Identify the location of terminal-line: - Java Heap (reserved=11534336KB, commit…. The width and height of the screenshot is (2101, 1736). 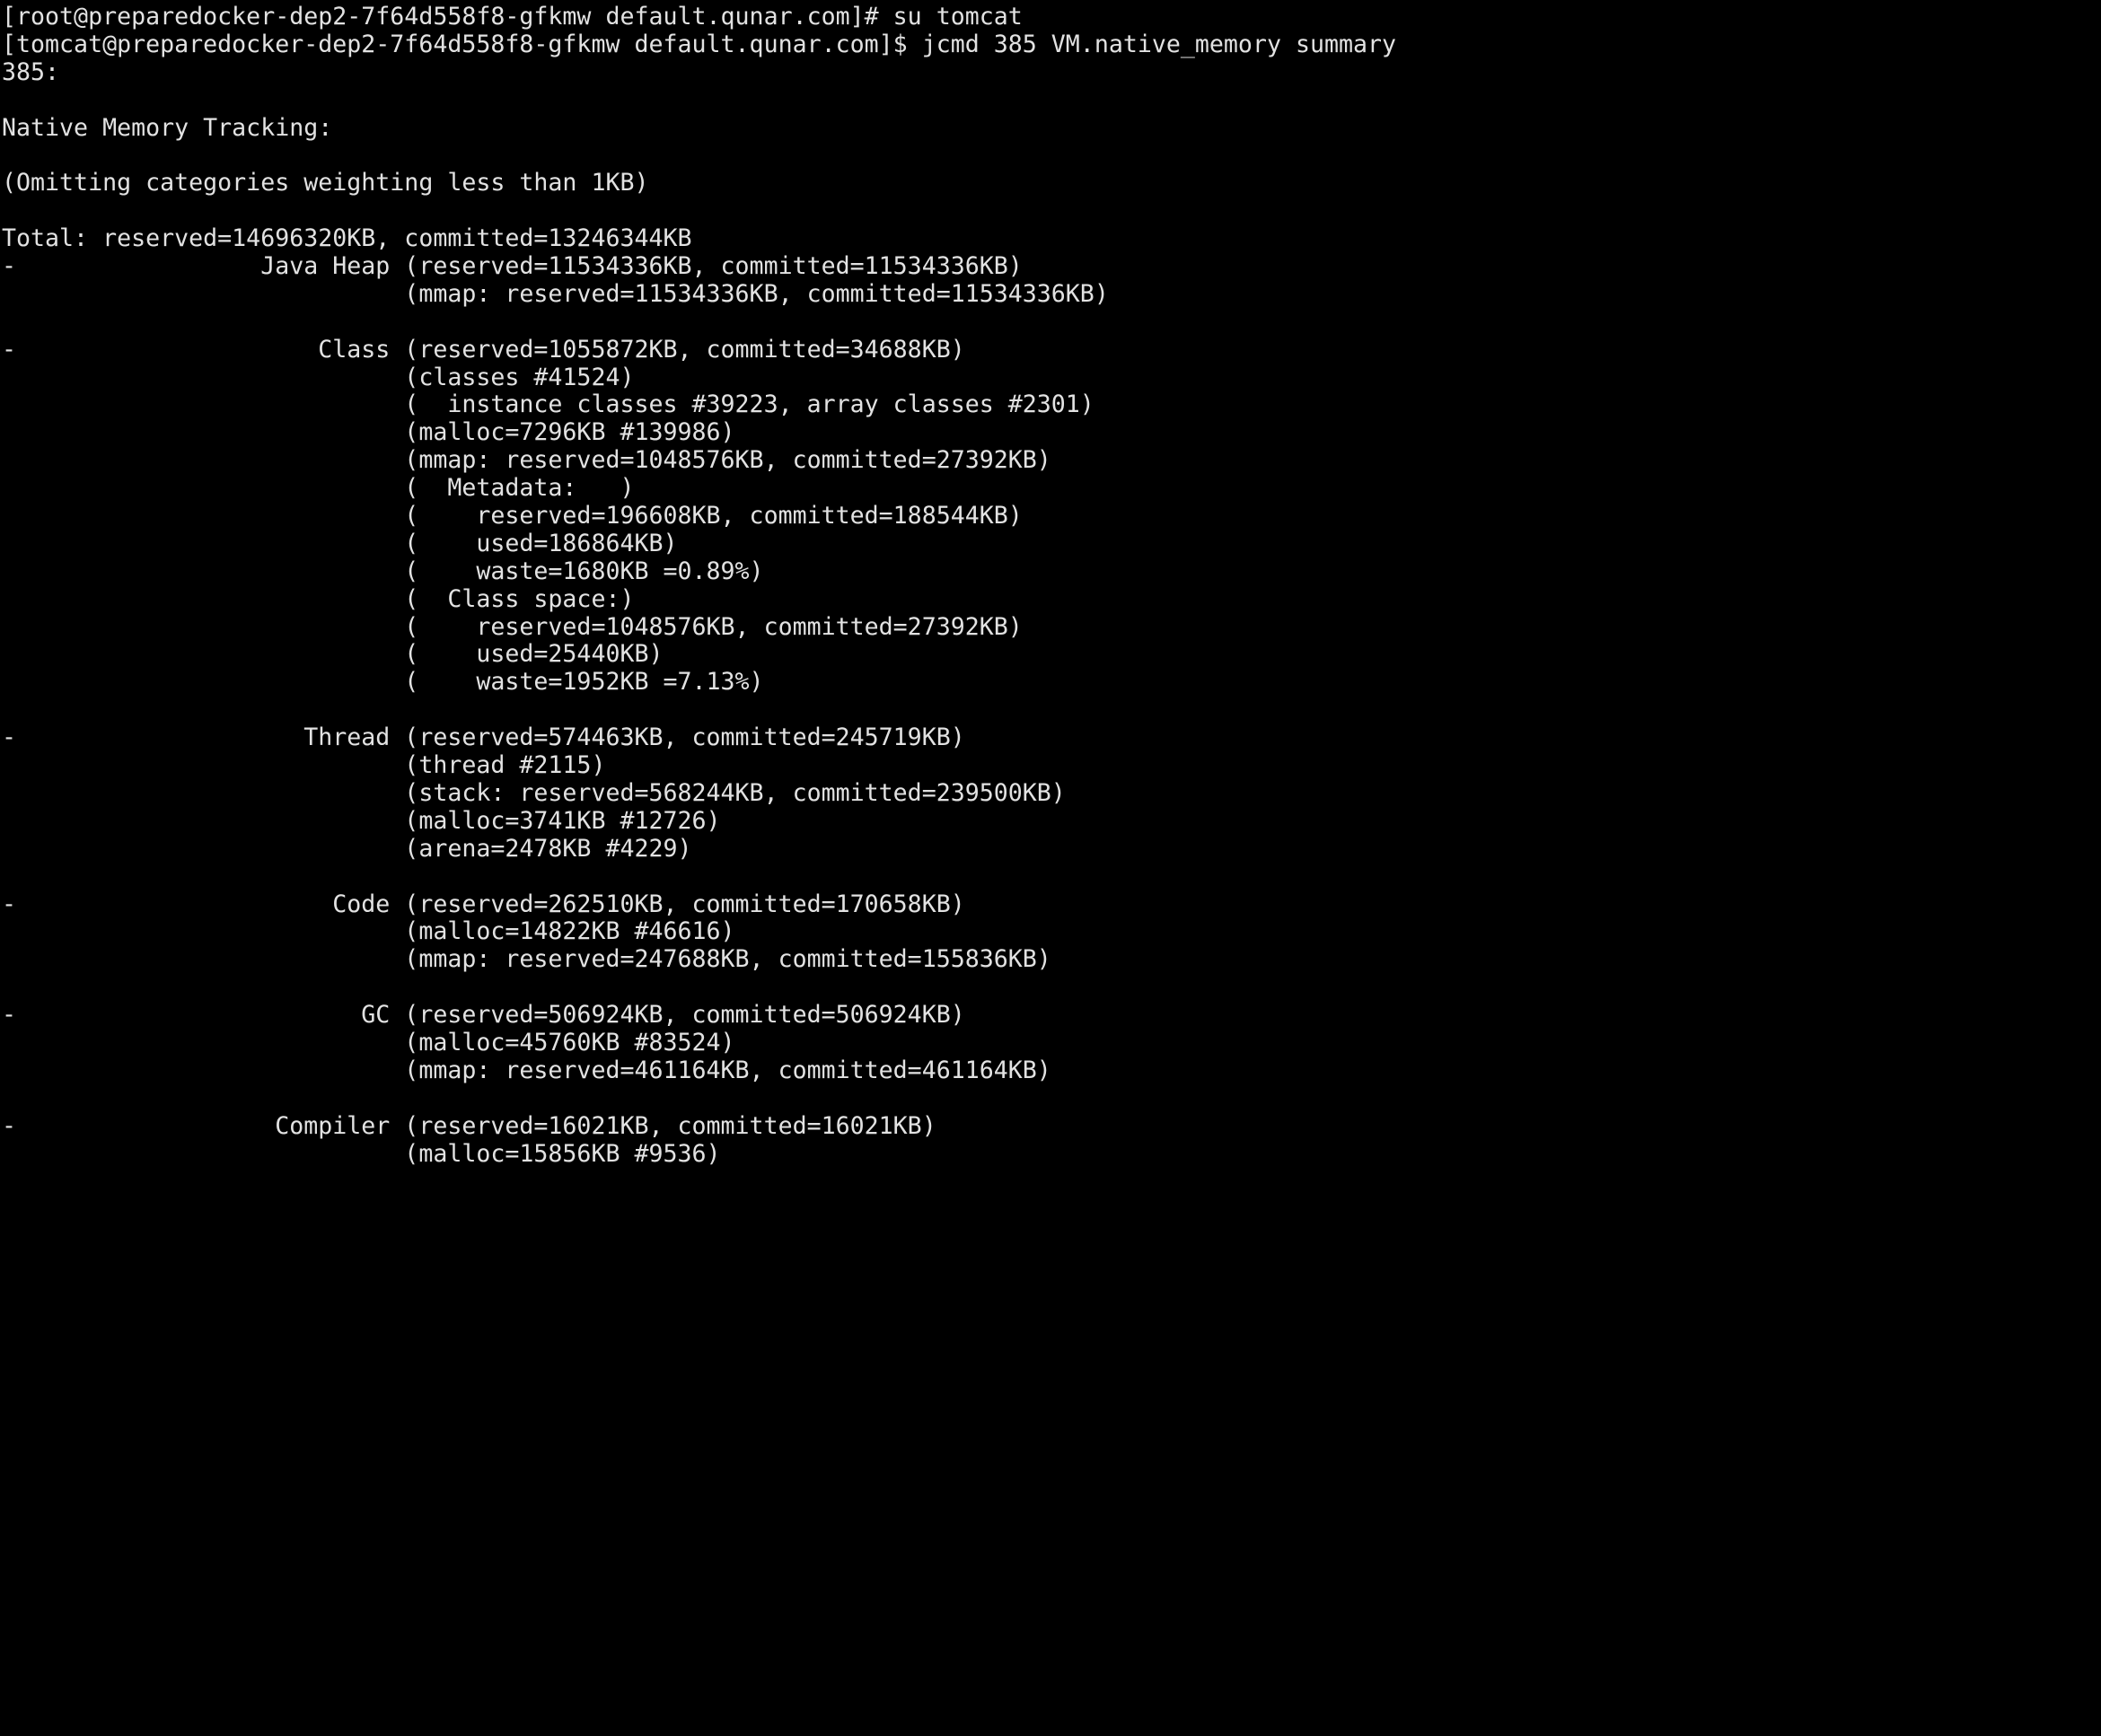
(512, 266).